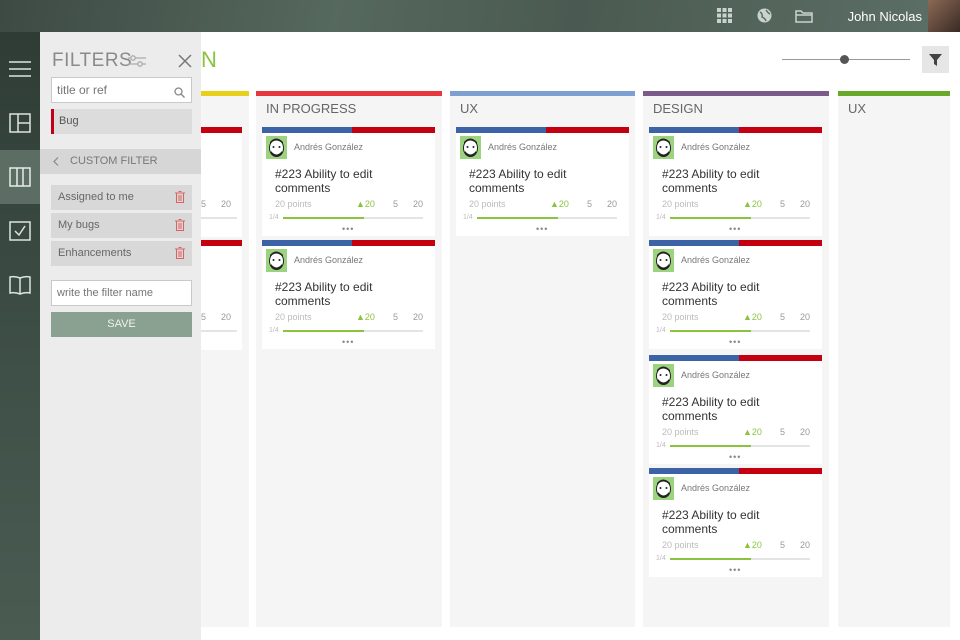  What do you see at coordinates (114, 161) in the screenshot?
I see `custom-filter-label: CUSTOM FILTER` at bounding box center [114, 161].